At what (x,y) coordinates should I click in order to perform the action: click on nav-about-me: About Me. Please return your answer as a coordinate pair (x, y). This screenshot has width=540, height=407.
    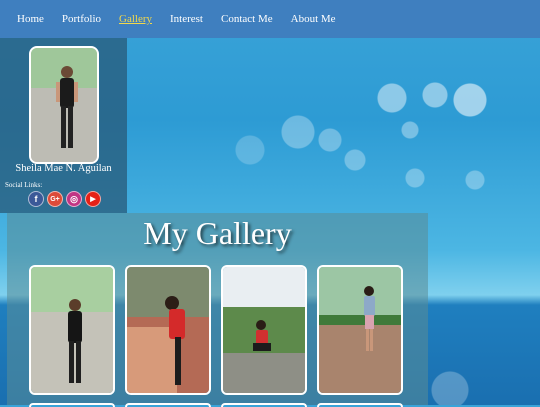
    Looking at the image, I should click on (313, 19).